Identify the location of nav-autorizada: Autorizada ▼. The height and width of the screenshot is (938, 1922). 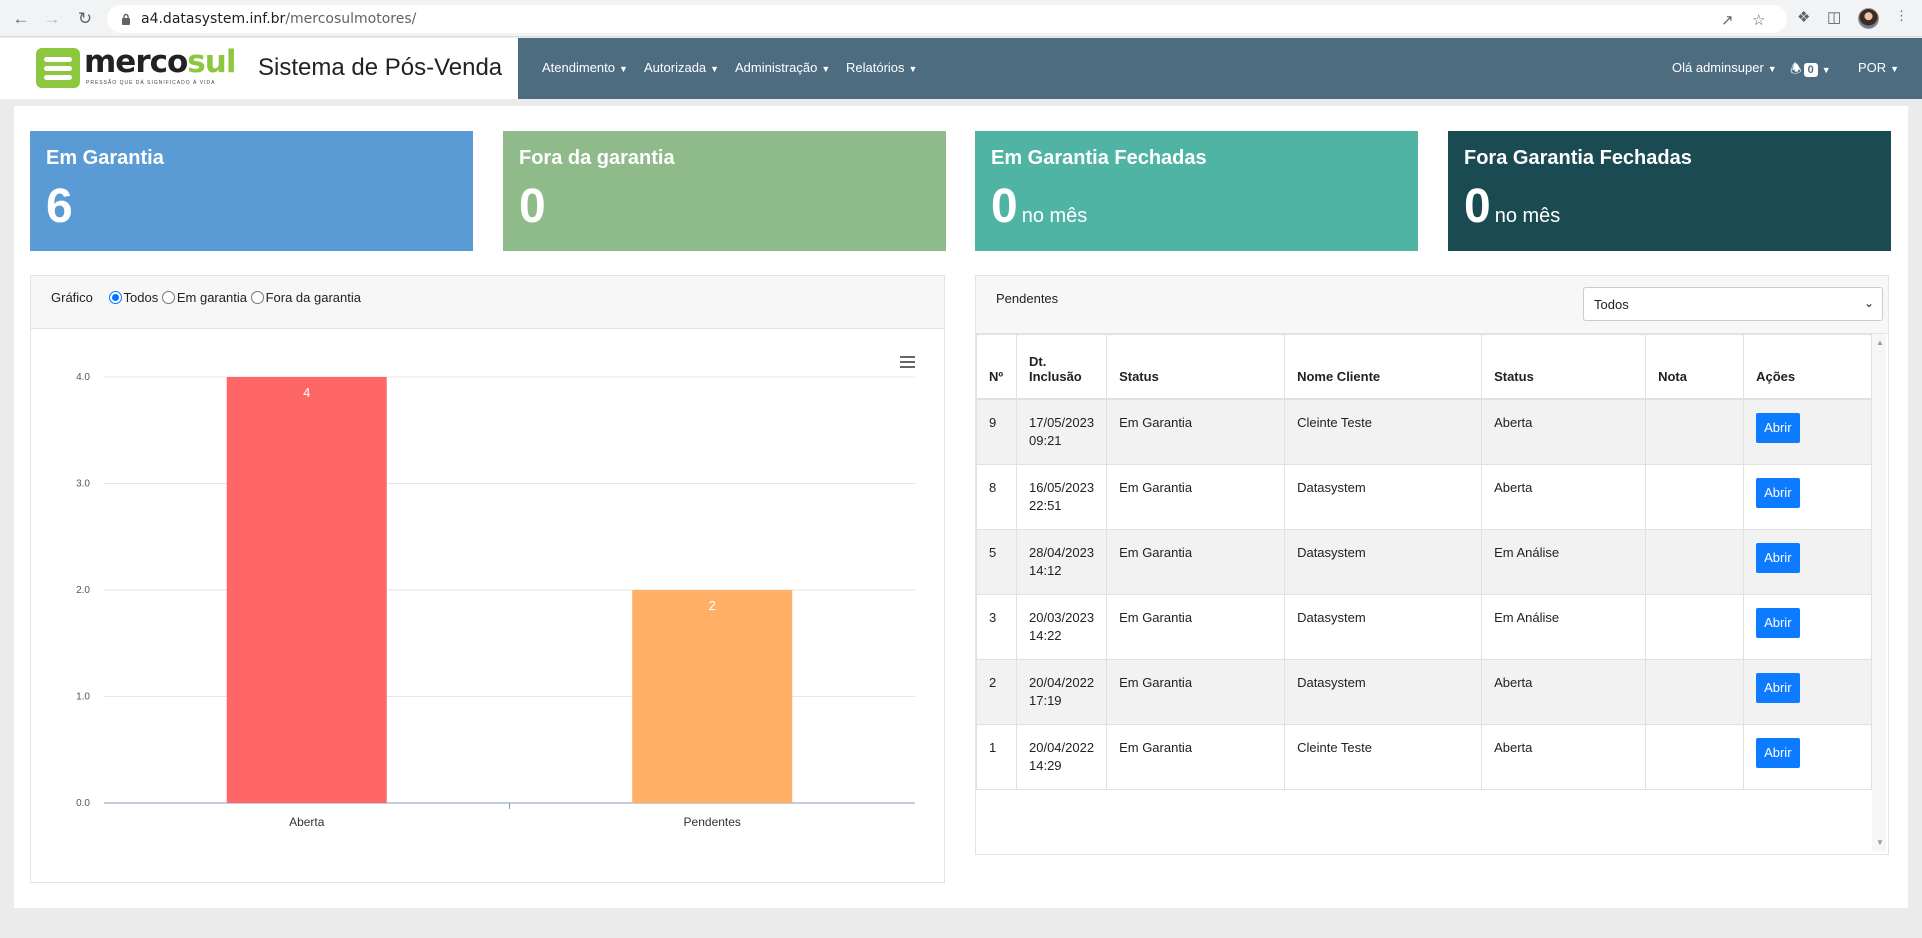
(681, 67).